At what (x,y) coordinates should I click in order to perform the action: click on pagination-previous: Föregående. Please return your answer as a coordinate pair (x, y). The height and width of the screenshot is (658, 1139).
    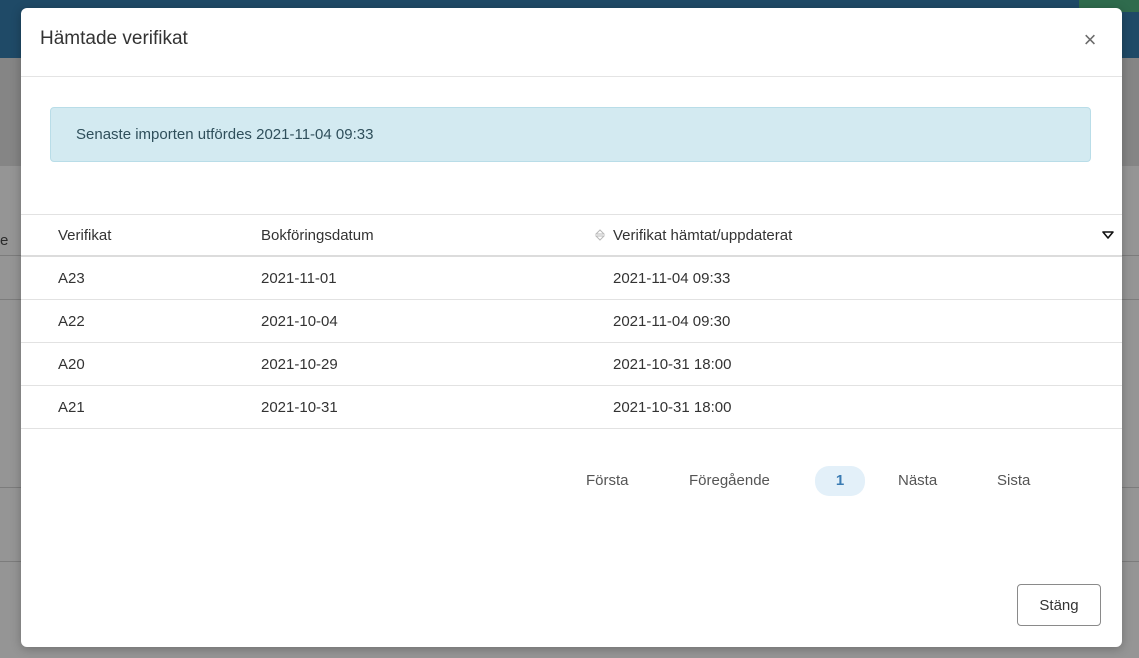
    Looking at the image, I should click on (729, 481).